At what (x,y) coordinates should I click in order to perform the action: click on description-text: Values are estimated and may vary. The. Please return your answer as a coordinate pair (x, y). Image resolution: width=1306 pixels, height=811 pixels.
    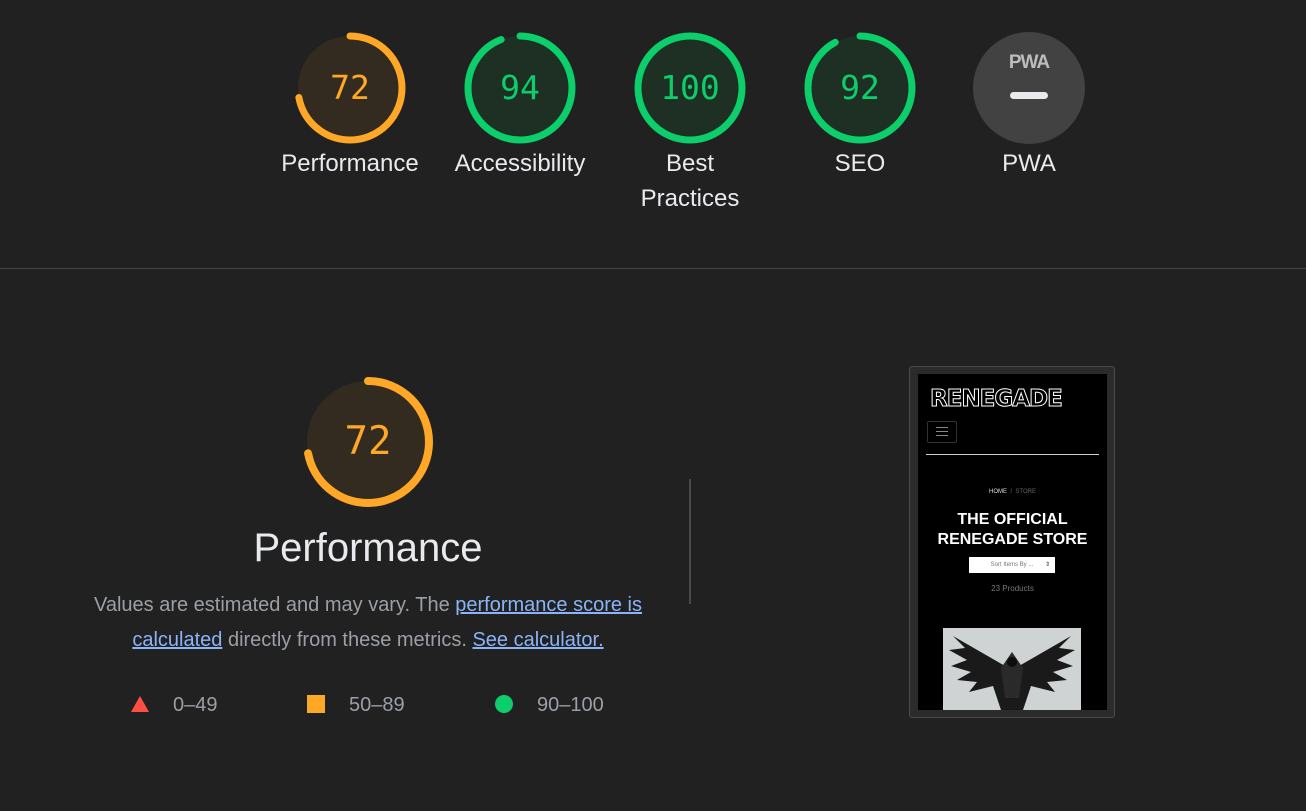
    Looking at the image, I should click on (274, 605).